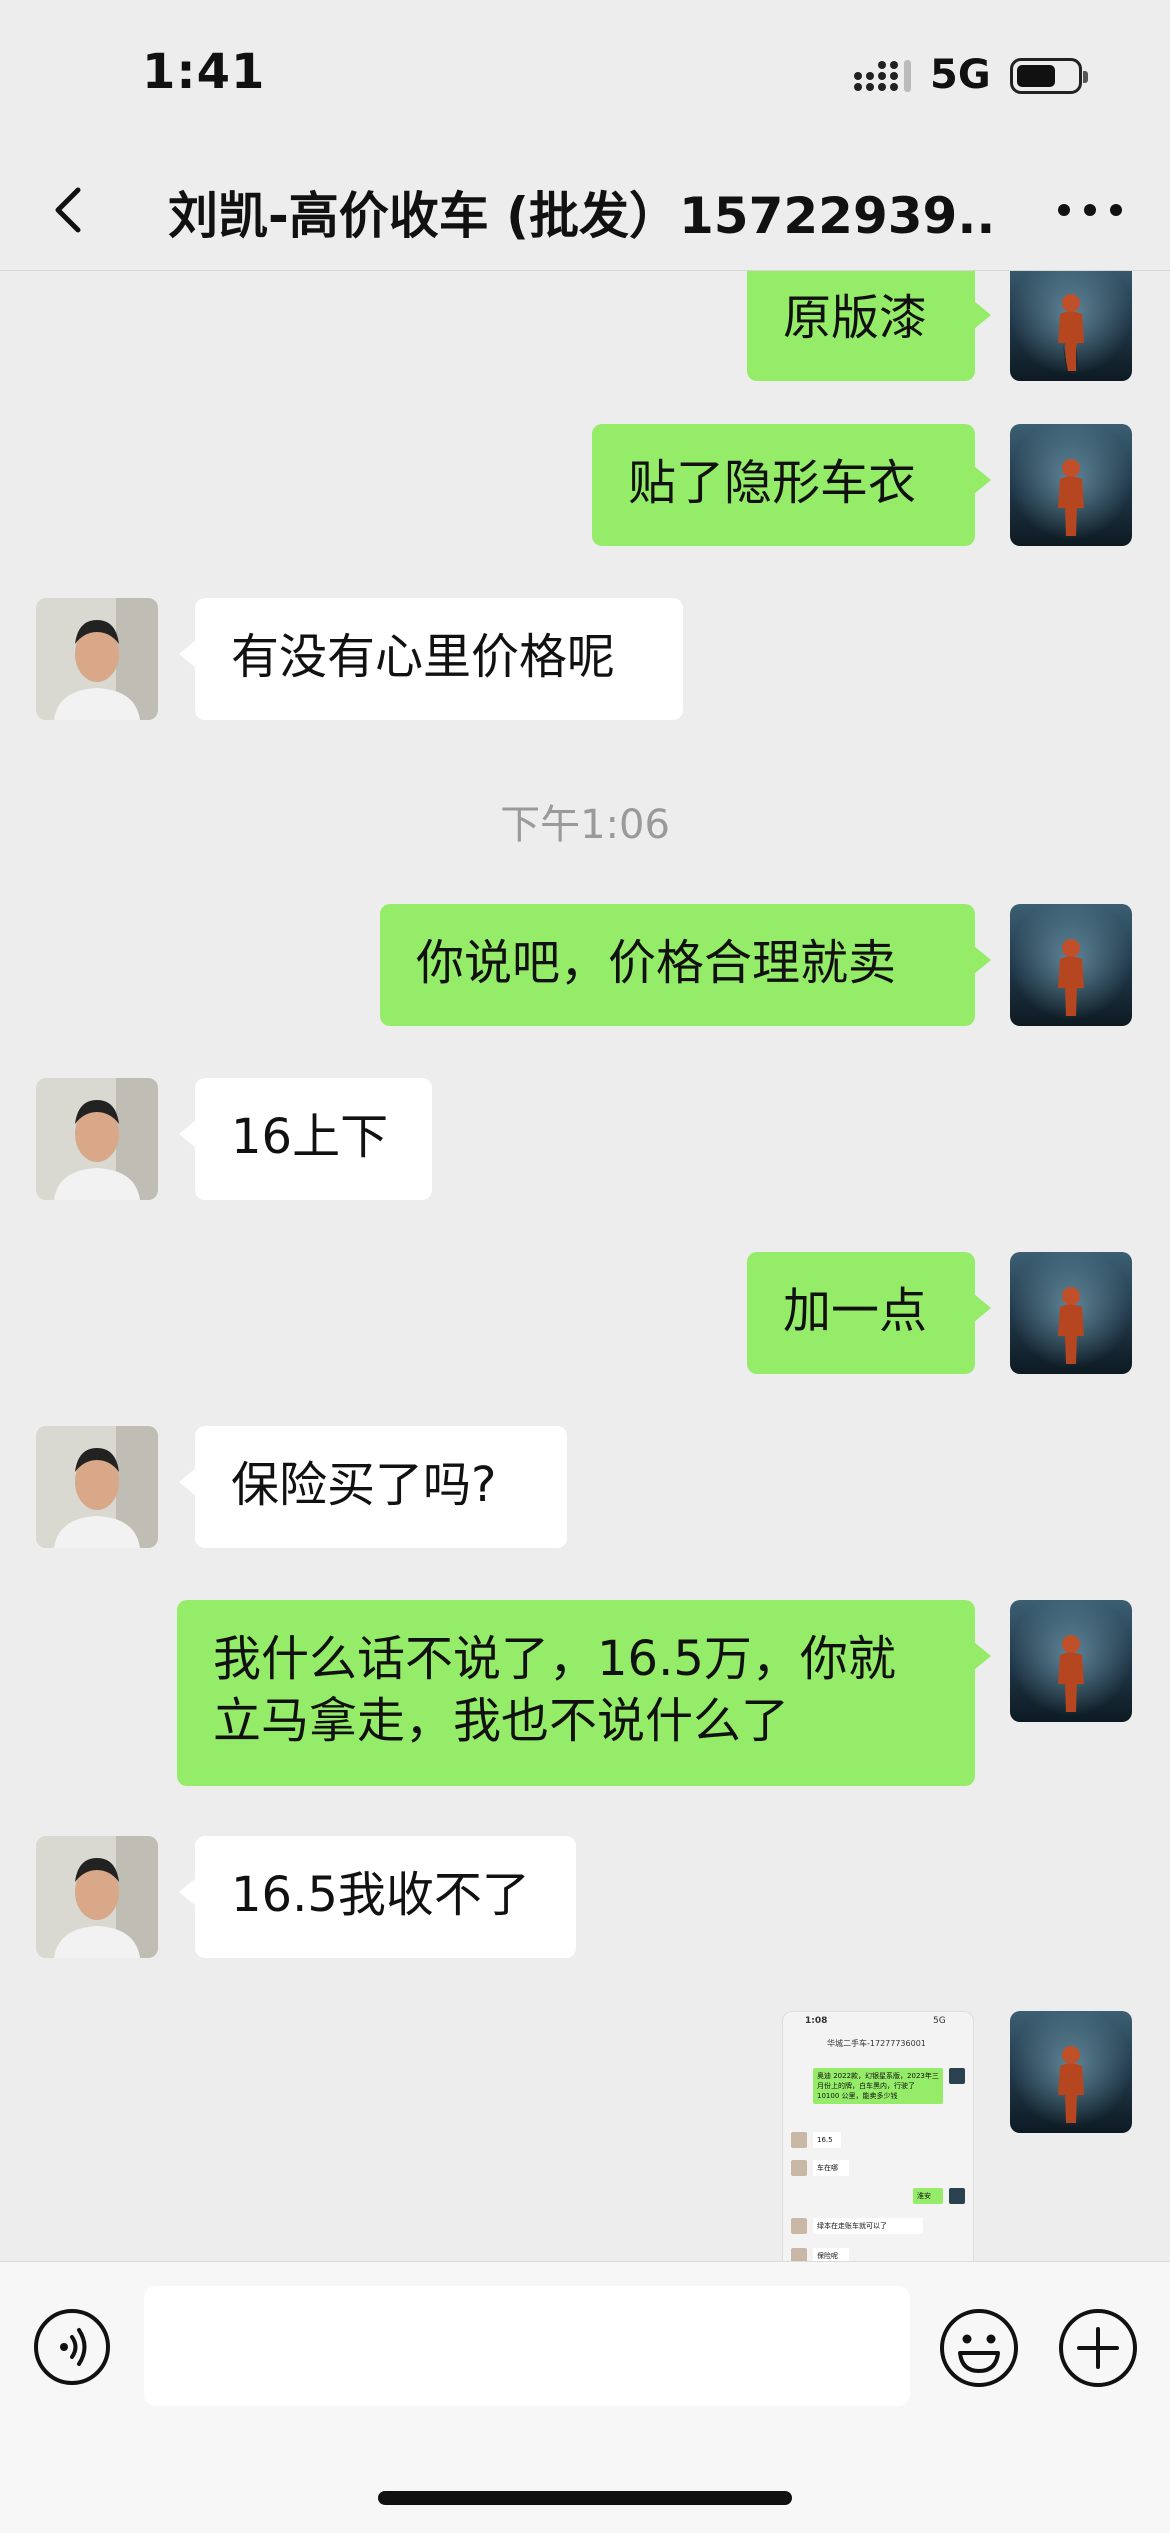 Image resolution: width=1170 pixels, height=2533 pixels. What do you see at coordinates (1098, 2348) in the screenshot?
I see `plus-icon` at bounding box center [1098, 2348].